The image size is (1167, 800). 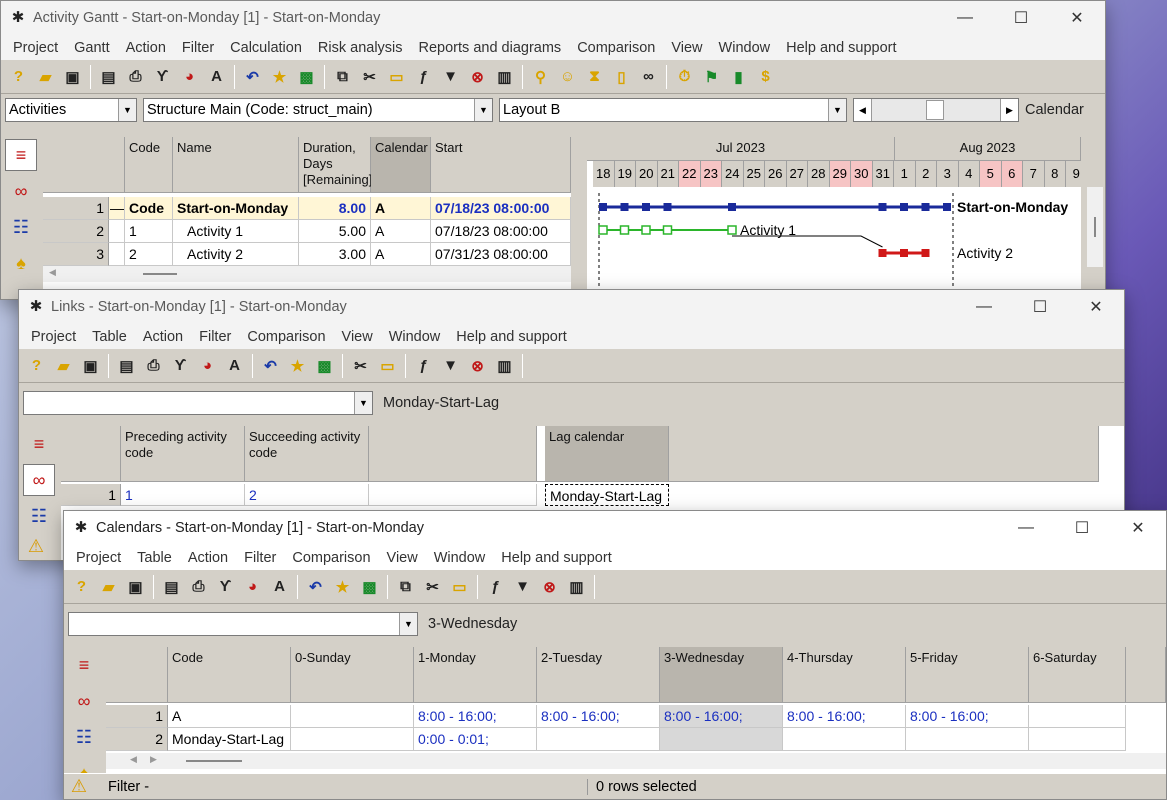 What do you see at coordinates (475, 739) in the screenshot?
I see `cell-monday: 0:00 - 0:01;` at bounding box center [475, 739].